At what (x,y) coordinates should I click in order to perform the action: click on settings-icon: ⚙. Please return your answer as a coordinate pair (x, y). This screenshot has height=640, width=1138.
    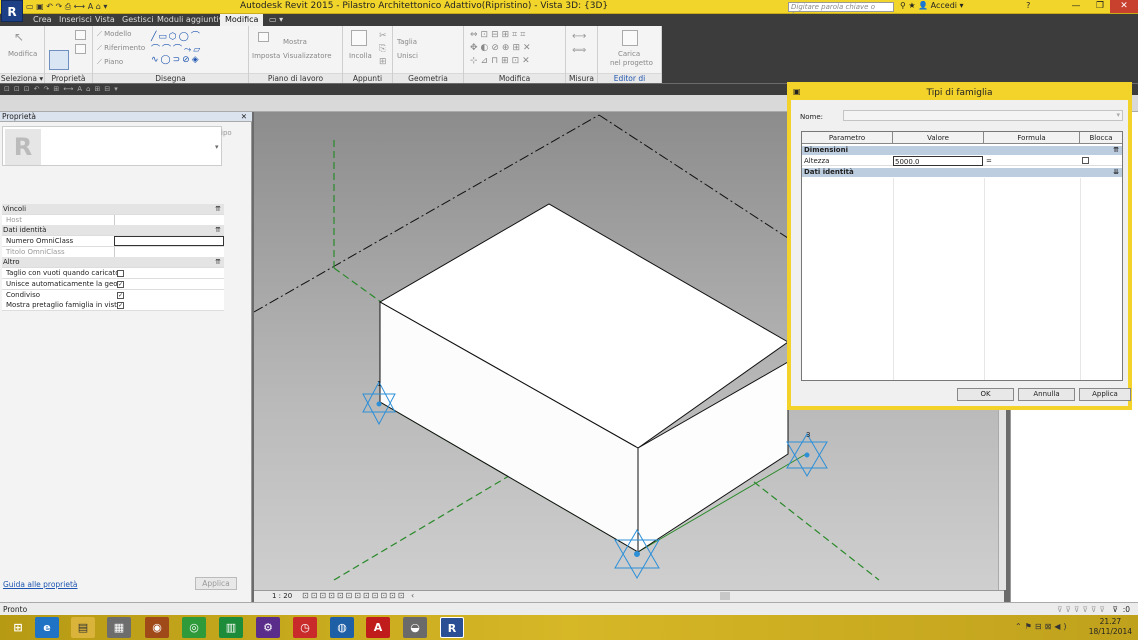
    Looking at the image, I should click on (268, 627).